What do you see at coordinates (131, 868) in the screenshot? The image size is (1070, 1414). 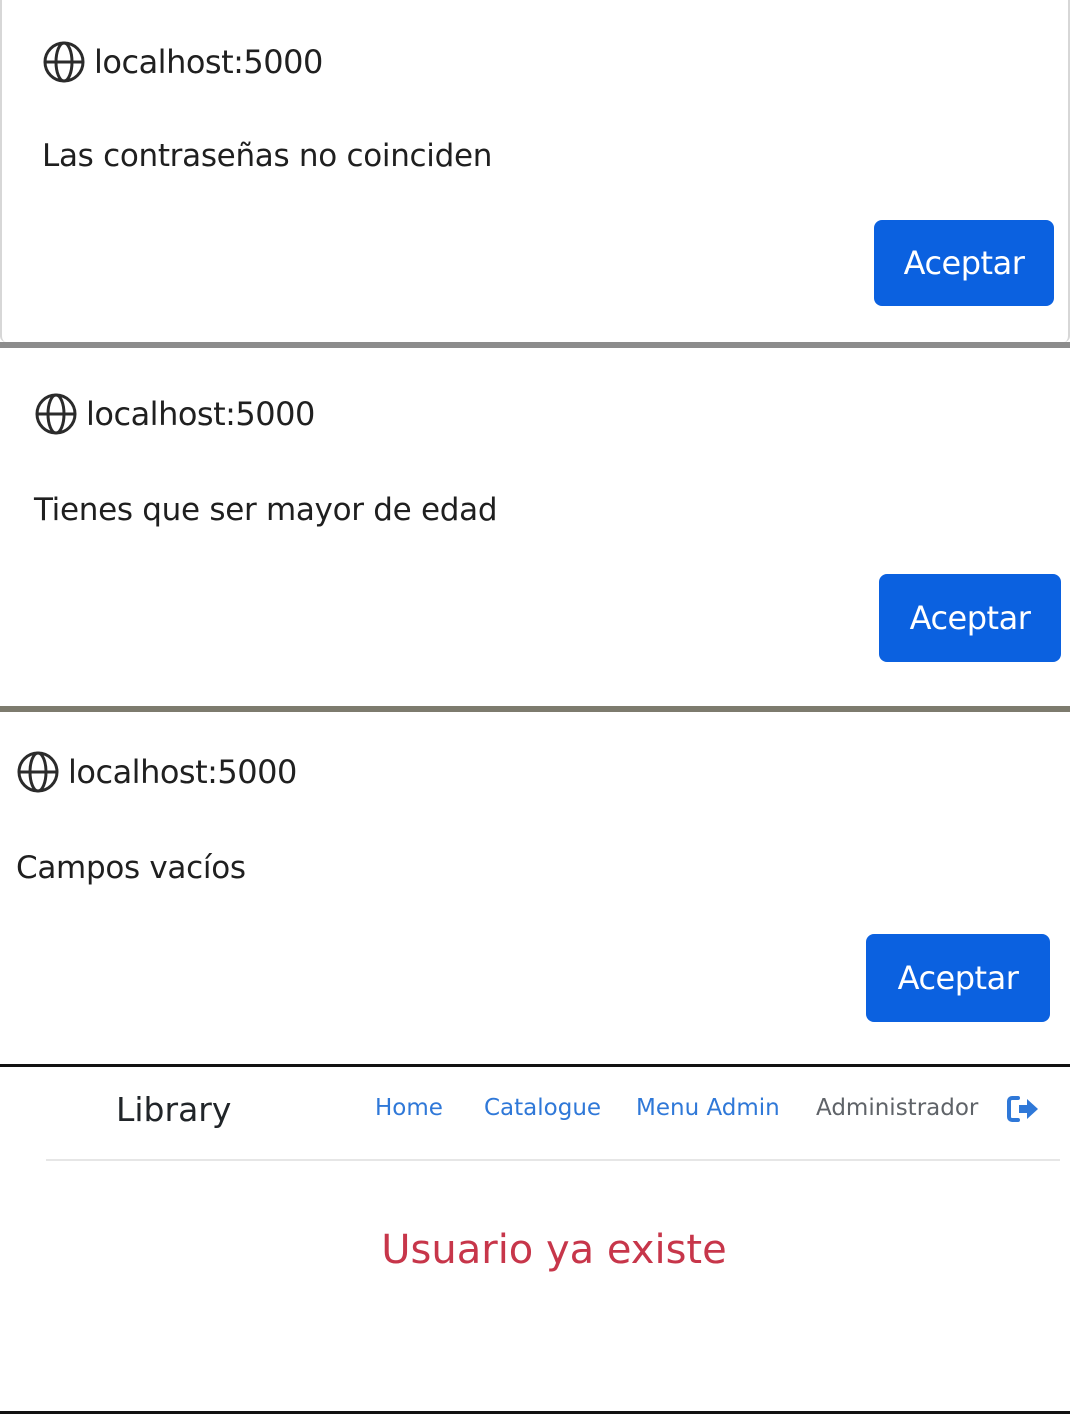 I see `dialog-message: Campos vacíos` at bounding box center [131, 868].